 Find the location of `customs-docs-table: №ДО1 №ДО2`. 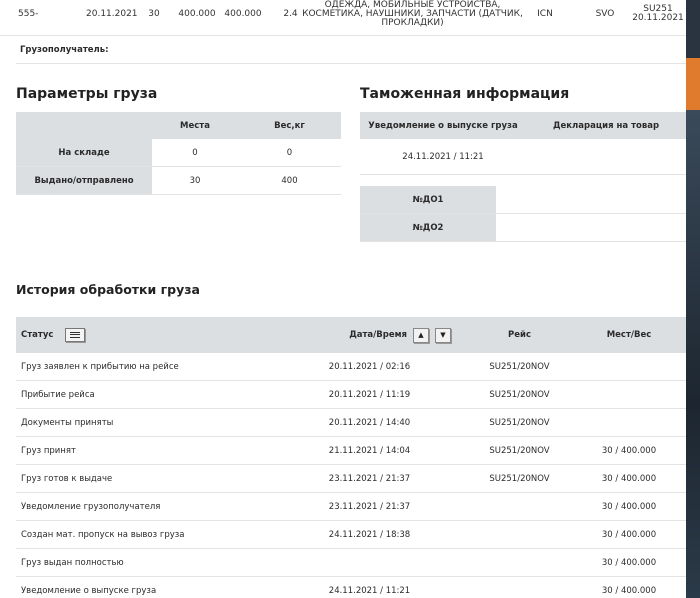

customs-docs-table: №ДО1 №ДО2 is located at coordinates (523, 214).